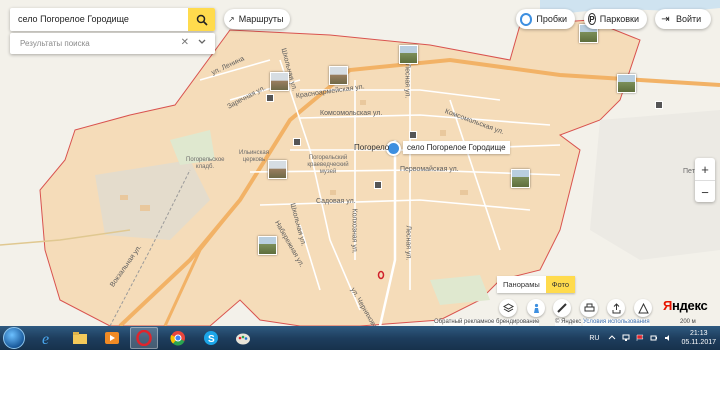  I want to click on svg-text: S, so click(211, 339).